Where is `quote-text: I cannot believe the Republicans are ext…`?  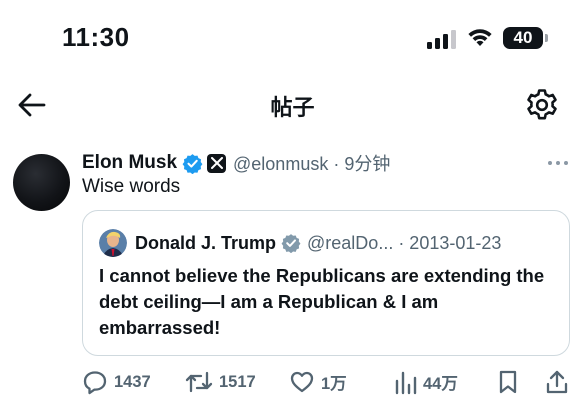
quote-text: I cannot believe the Republicans are ext… is located at coordinates (322, 301).